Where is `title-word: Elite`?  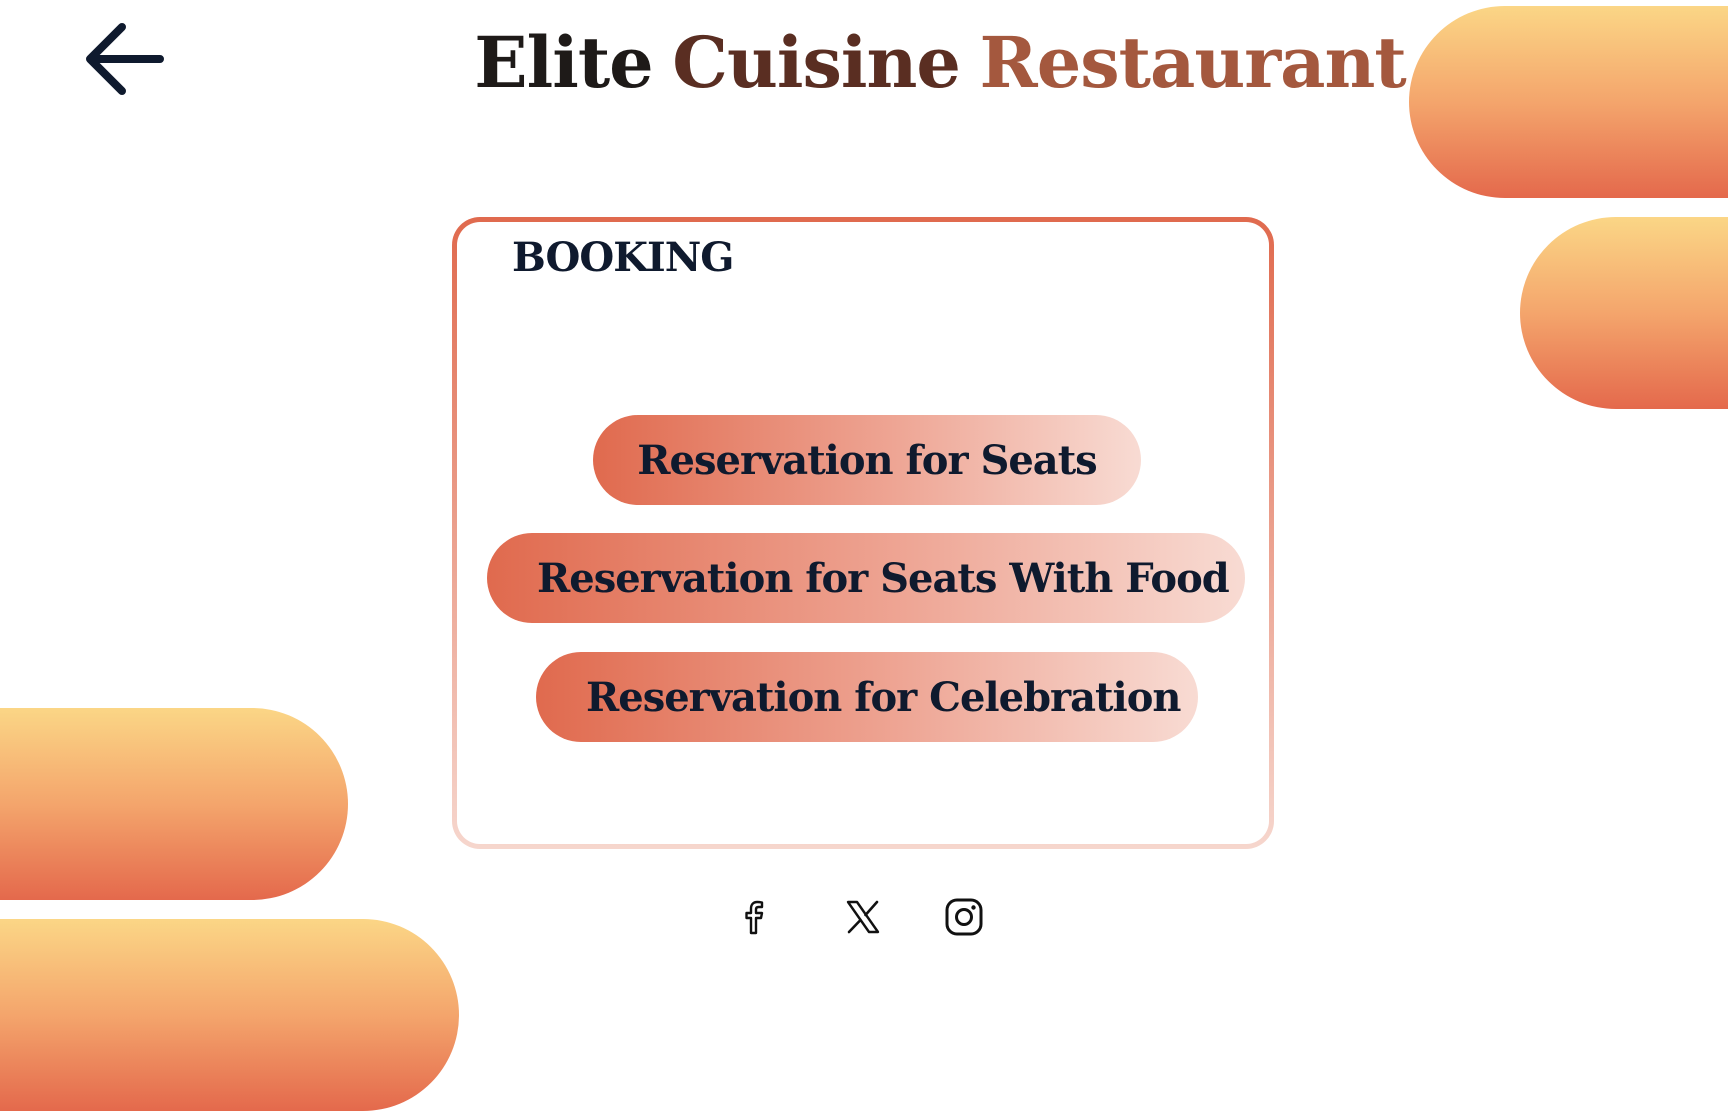 title-word: Elite is located at coordinates (563, 62).